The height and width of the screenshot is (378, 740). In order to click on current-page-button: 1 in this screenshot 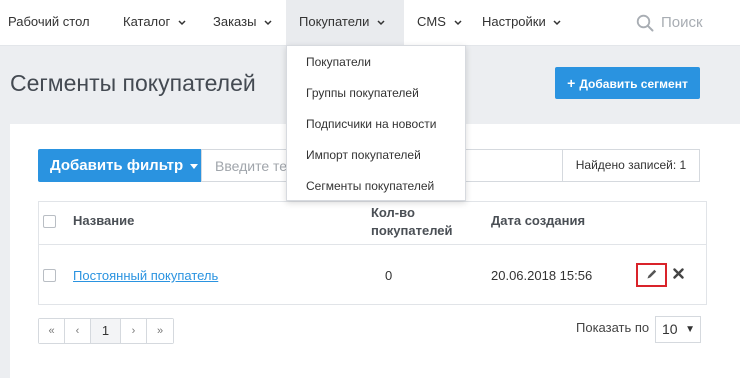, I will do `click(106, 331)`.